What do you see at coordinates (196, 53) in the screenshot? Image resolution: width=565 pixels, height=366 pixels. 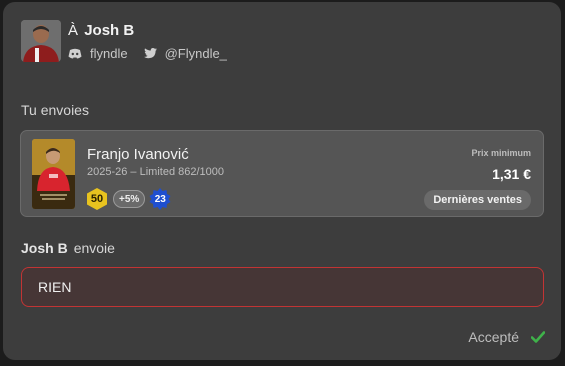 I see `twitter-handle: @Flyndle_` at bounding box center [196, 53].